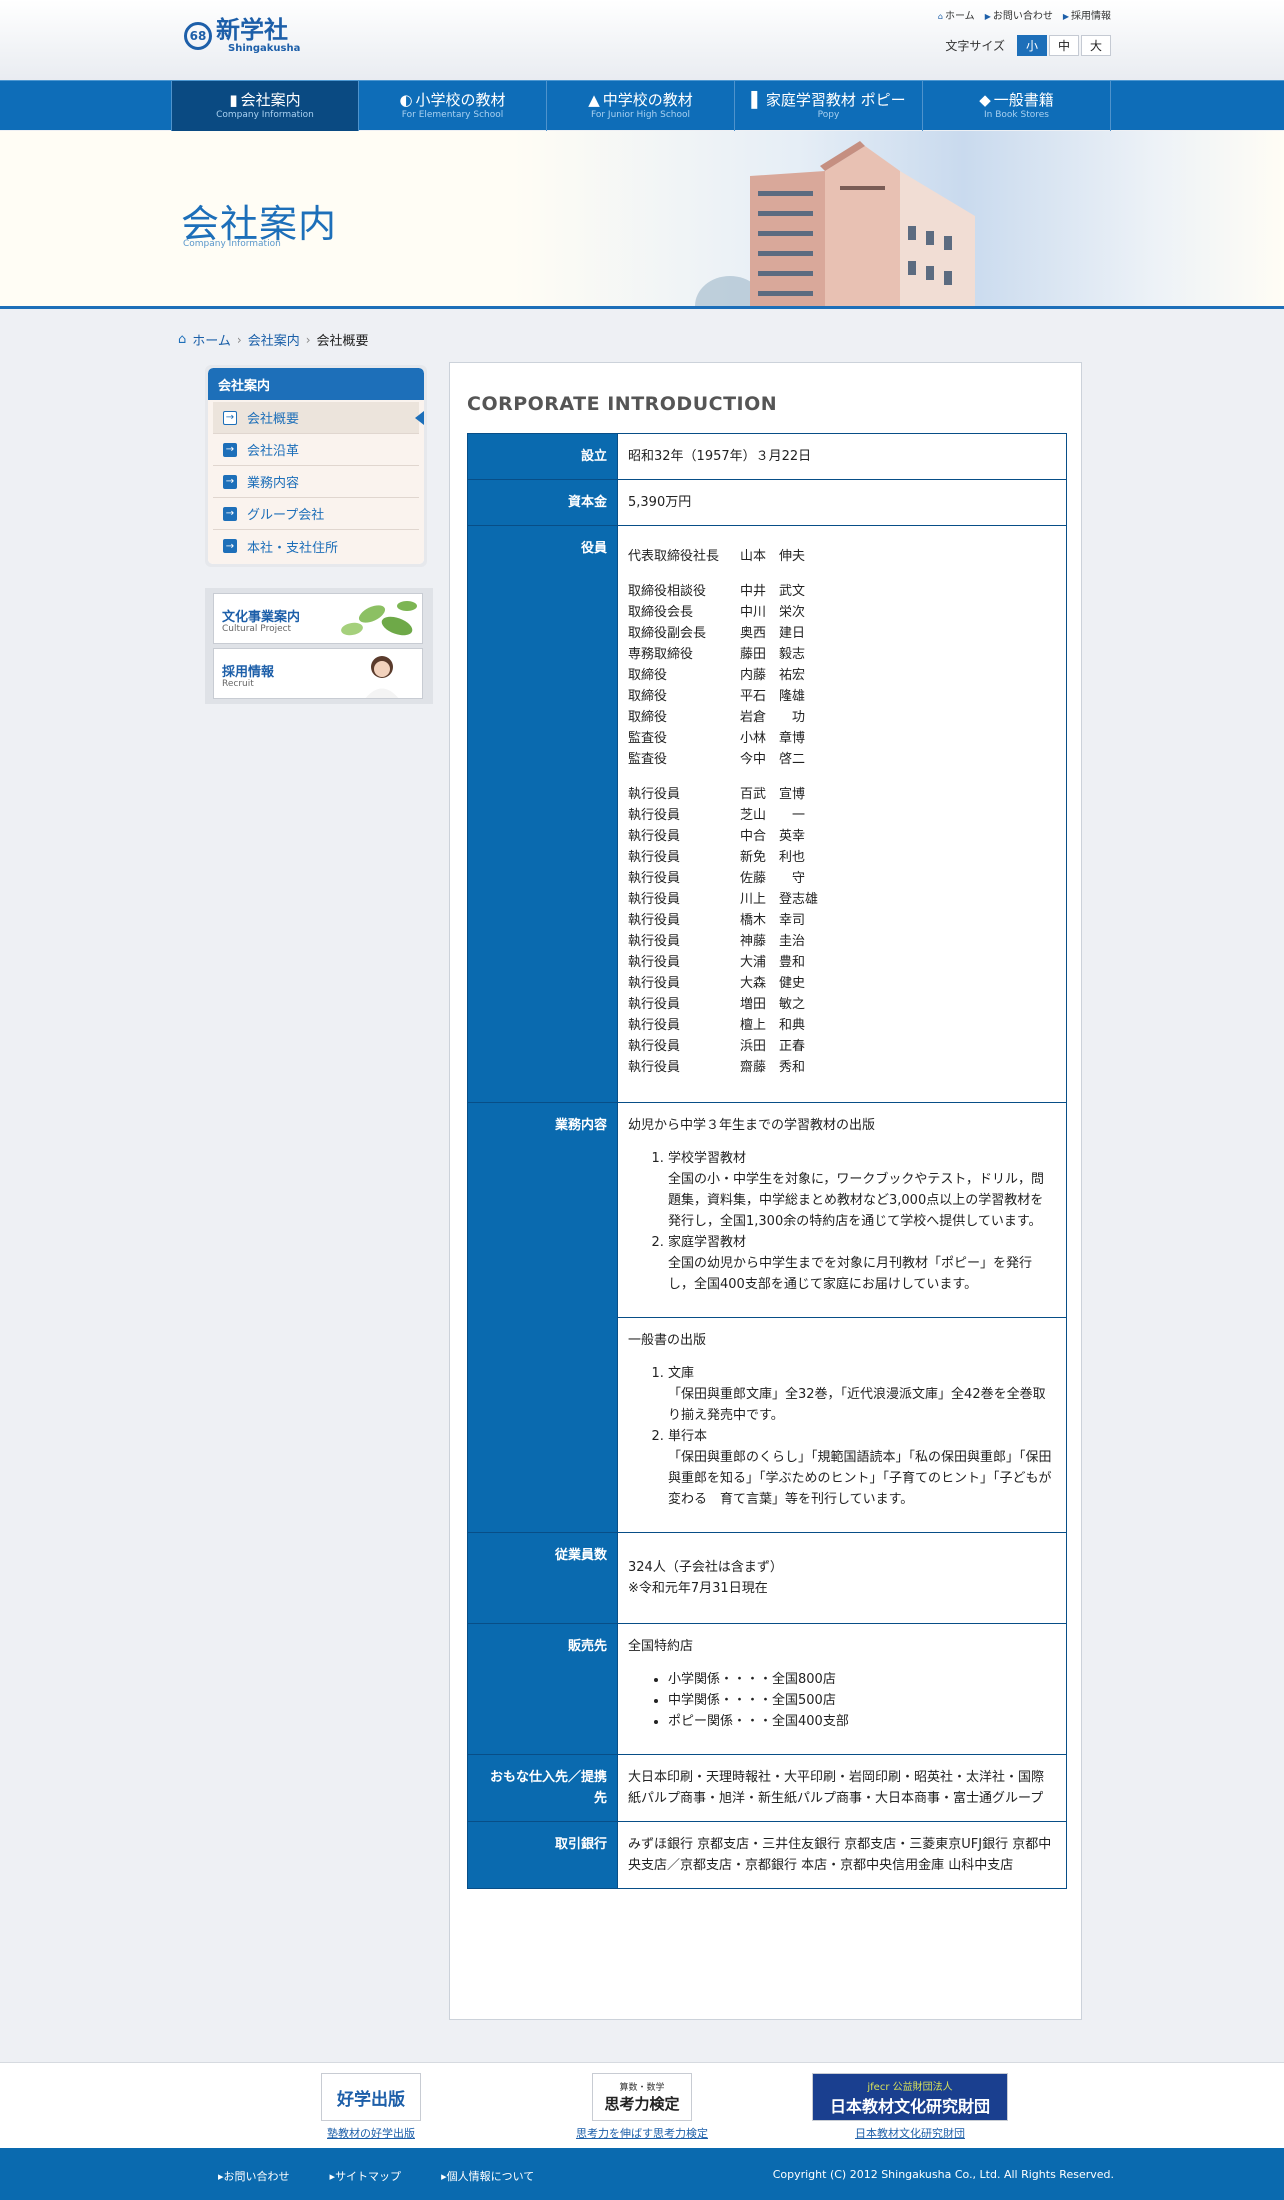  What do you see at coordinates (542, 1689) in the screenshot?
I see `row-label: 販売先` at bounding box center [542, 1689].